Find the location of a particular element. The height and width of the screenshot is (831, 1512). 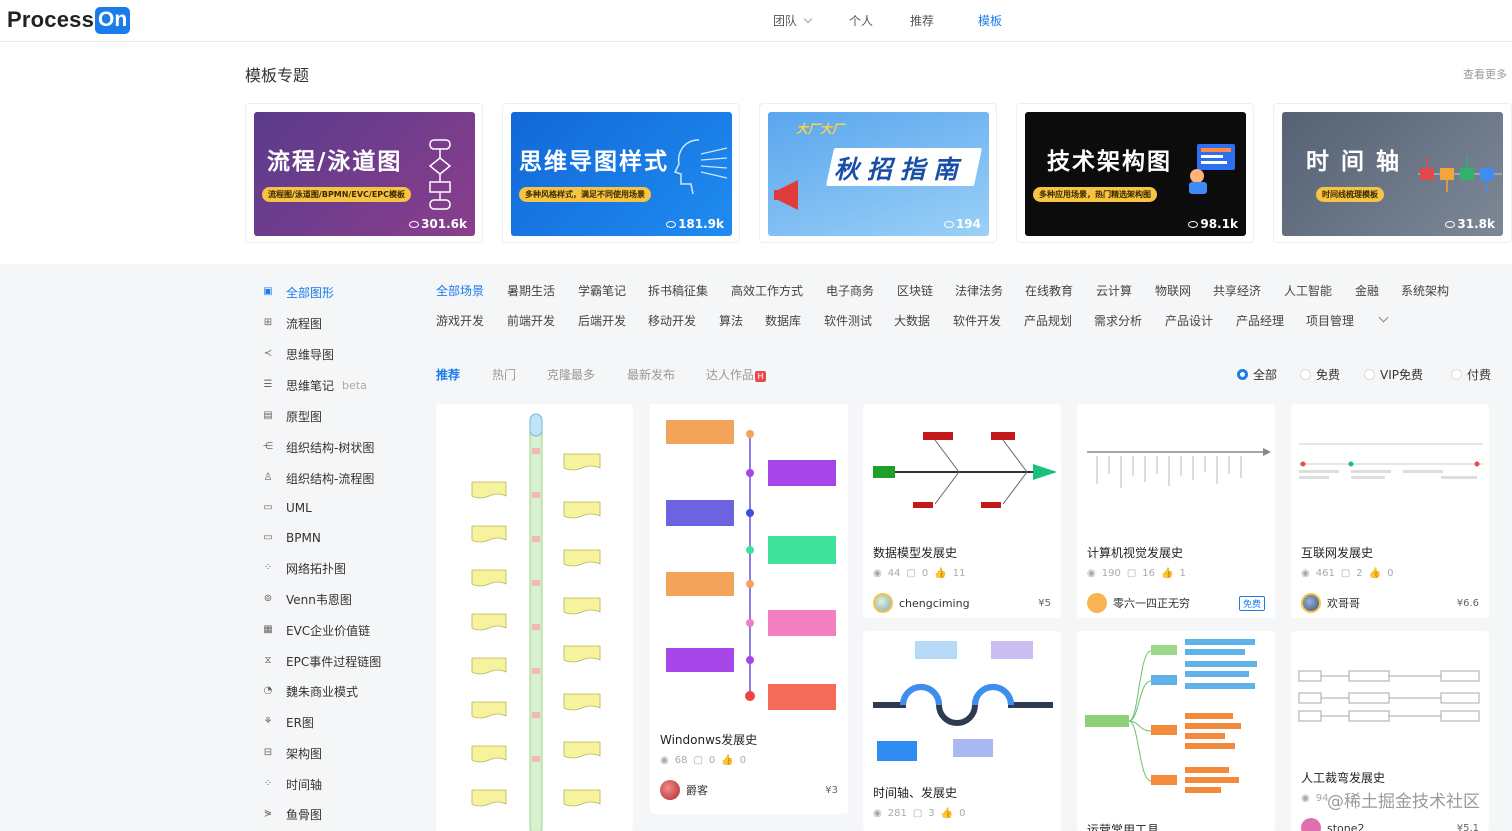

radio-icon is located at coordinates (1456, 374).